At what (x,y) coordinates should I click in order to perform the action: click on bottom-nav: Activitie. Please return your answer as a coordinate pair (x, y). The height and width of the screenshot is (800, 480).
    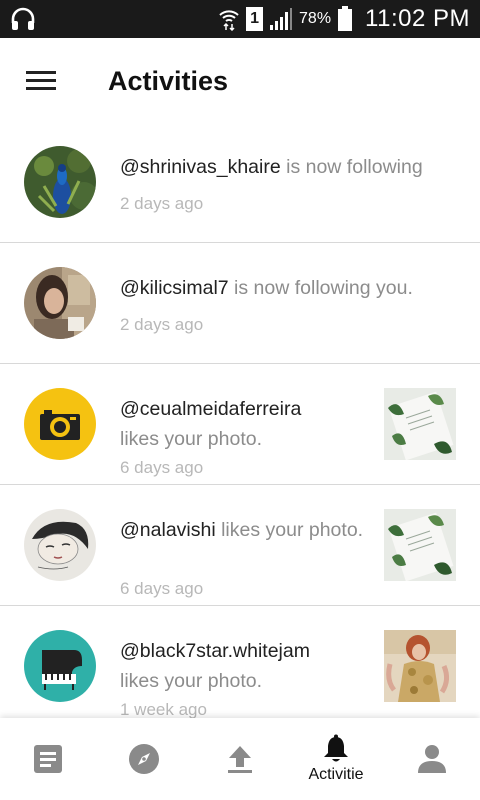
    Looking at the image, I should click on (240, 759).